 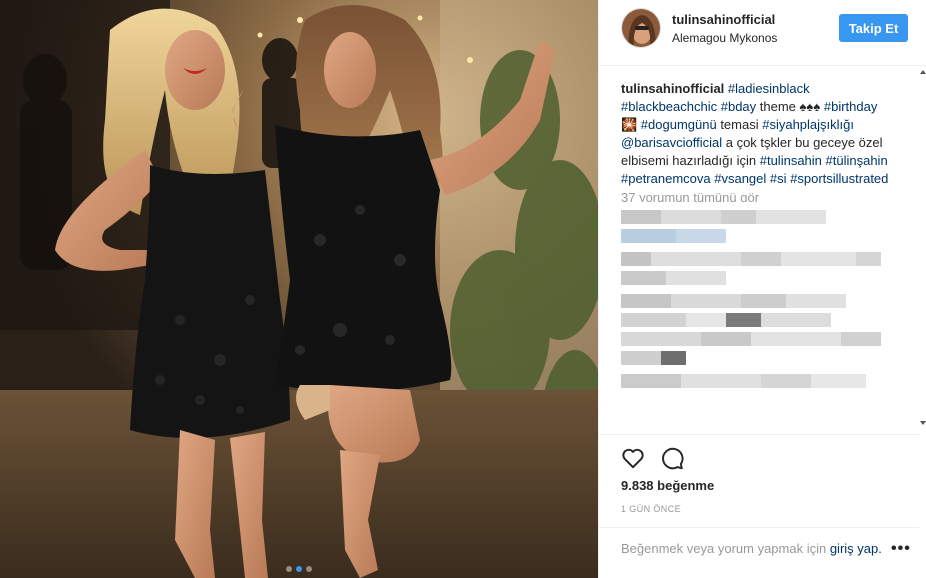 What do you see at coordinates (736, 106) in the screenshot?
I see `hashtag-link: #bday` at bounding box center [736, 106].